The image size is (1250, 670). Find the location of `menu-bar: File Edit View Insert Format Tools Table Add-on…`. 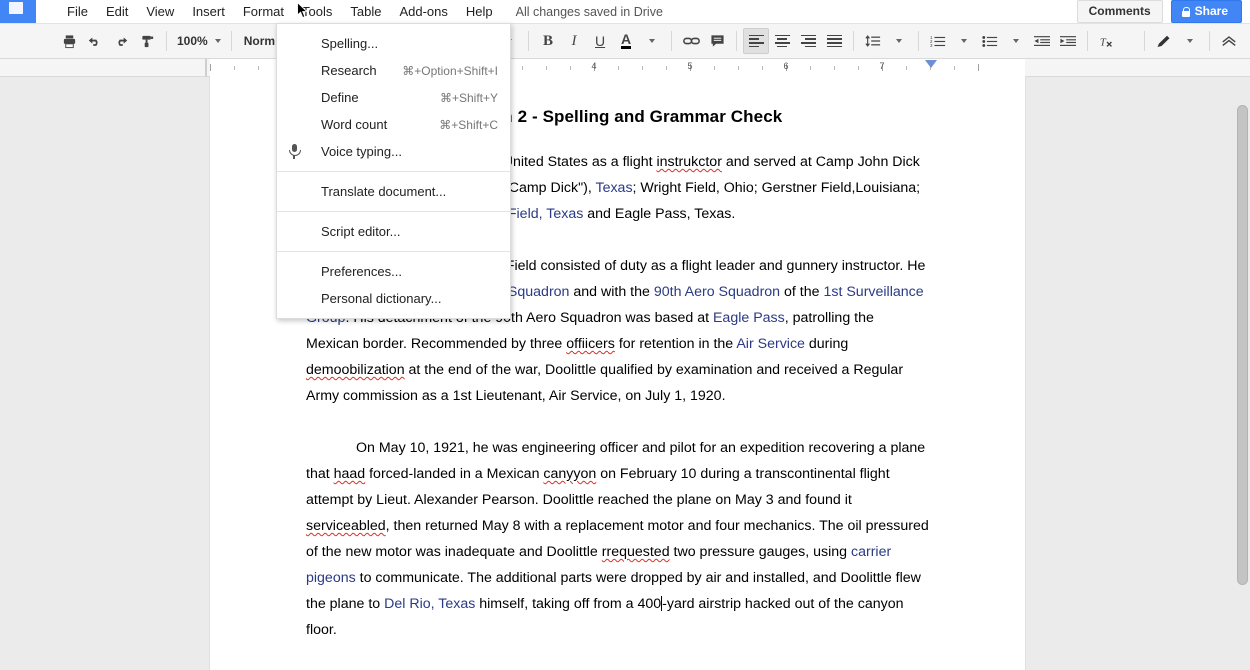

menu-bar: File Edit View Insert Format Tools Table Add-on… is located at coordinates (625, 11).